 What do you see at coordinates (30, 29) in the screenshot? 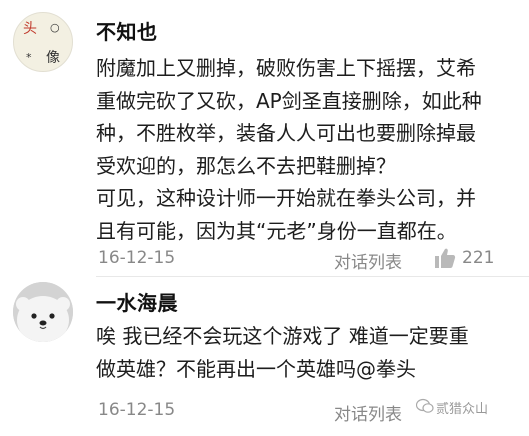
I see `avatar-char: 头` at bounding box center [30, 29].